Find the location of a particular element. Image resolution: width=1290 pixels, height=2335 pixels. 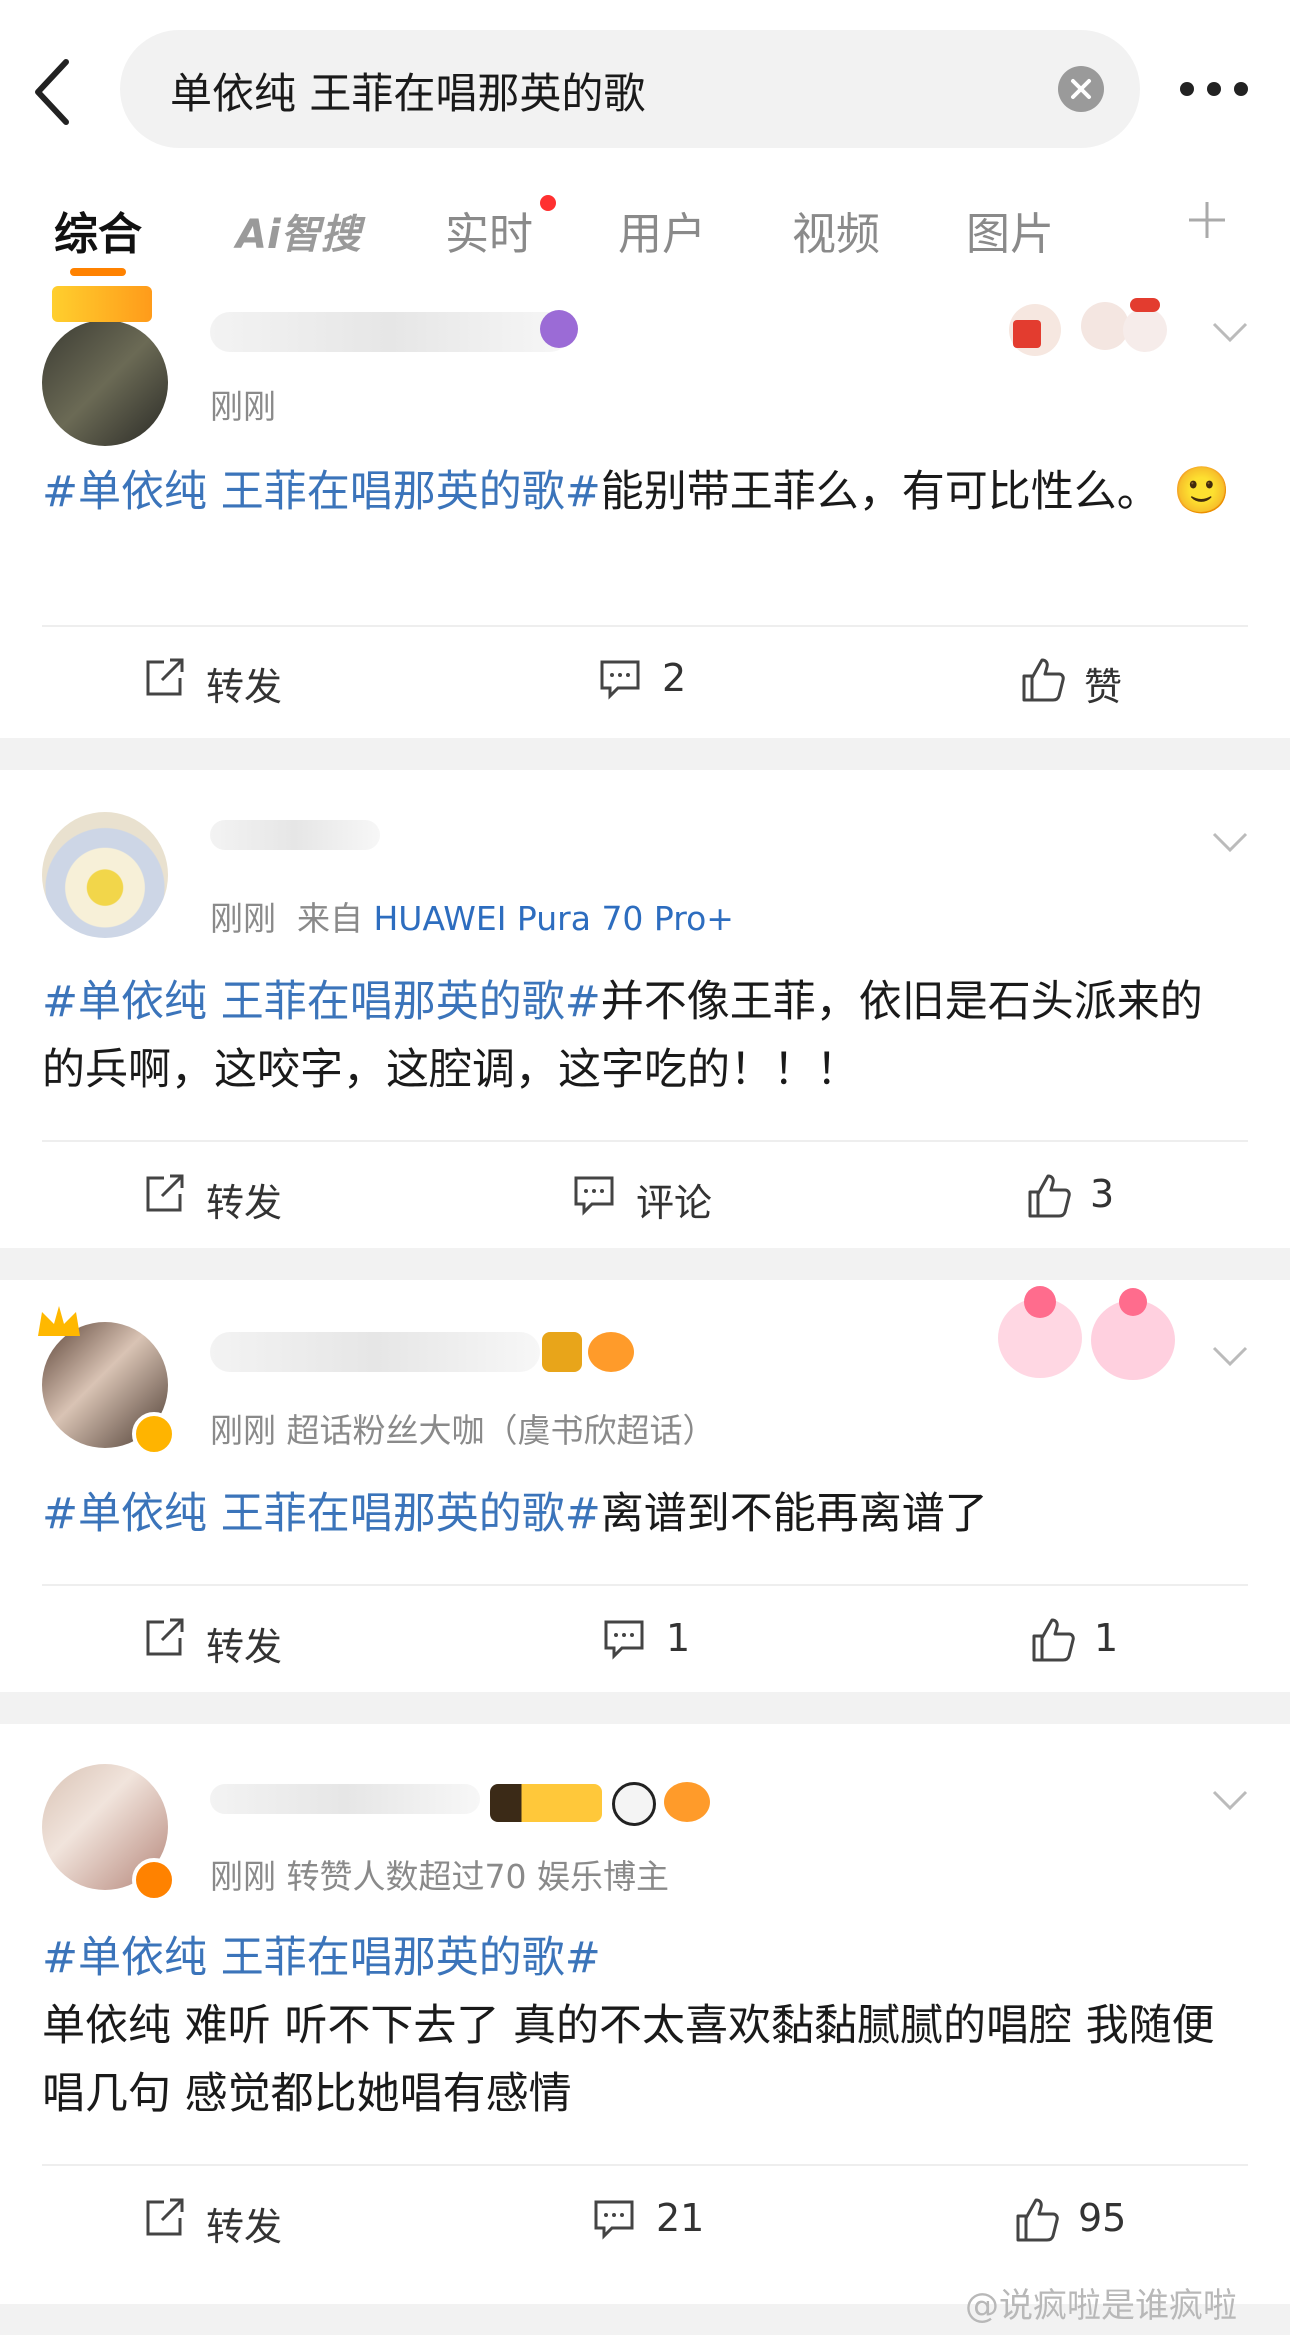

tab-realtime: 实时 is located at coordinates (489, 230).